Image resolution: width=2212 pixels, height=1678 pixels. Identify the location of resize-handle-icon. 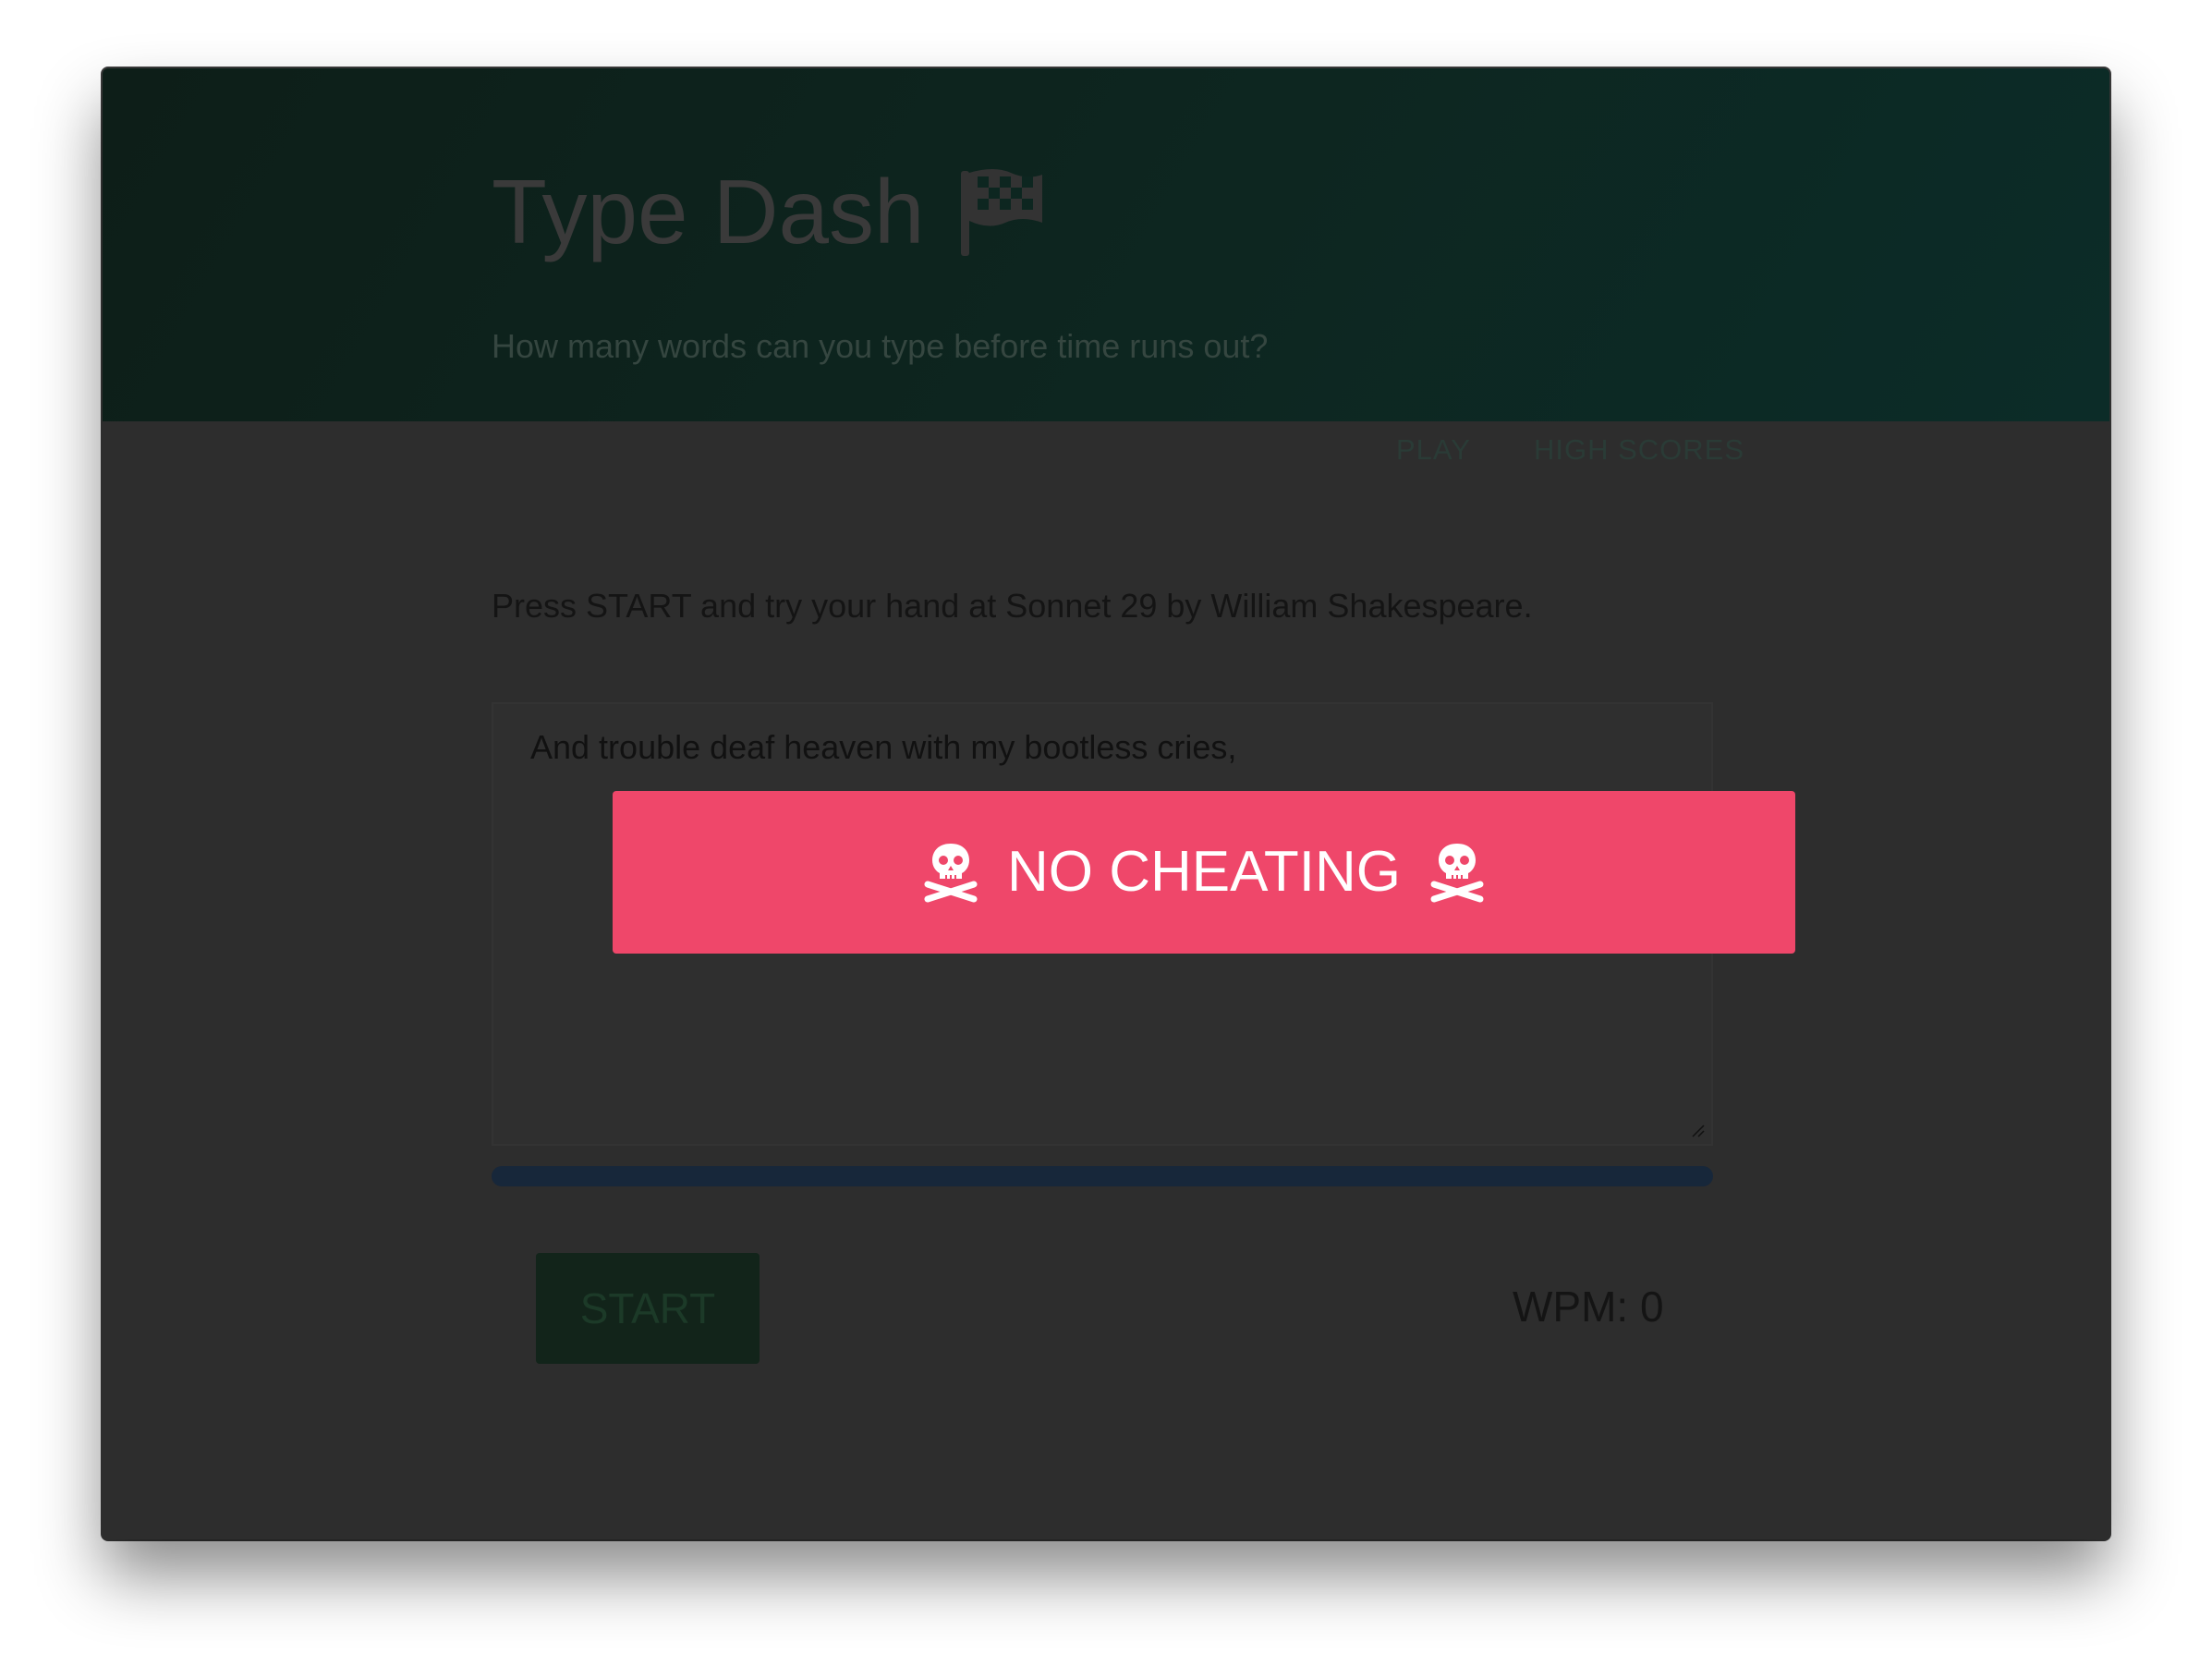
(1698, 1131).